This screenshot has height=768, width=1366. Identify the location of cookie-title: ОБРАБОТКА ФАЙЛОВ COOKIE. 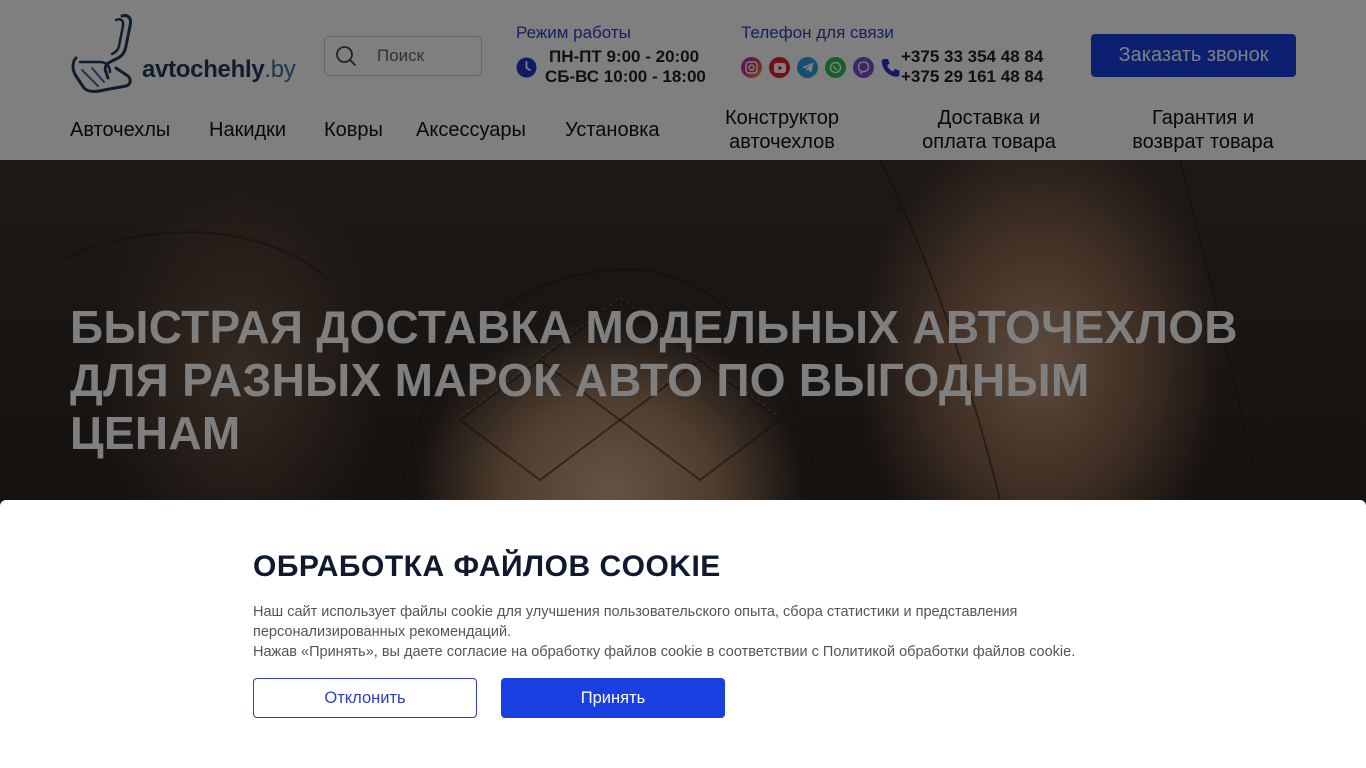
(487, 566).